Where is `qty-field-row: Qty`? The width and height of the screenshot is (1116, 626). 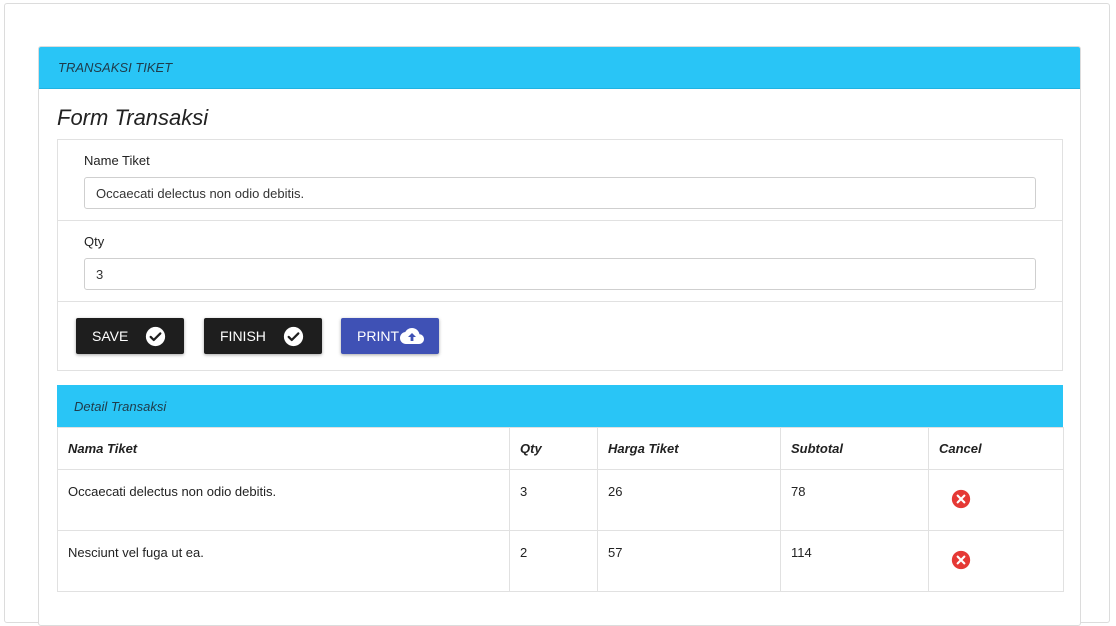
qty-field-row: Qty is located at coordinates (560, 261).